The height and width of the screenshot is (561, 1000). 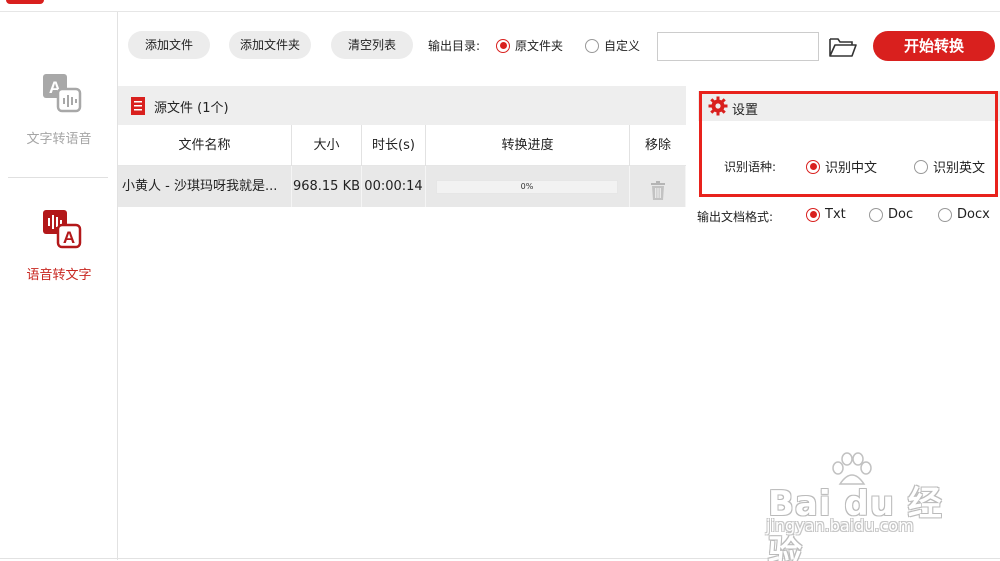 I want to click on output-path-input, so click(x=738, y=46).